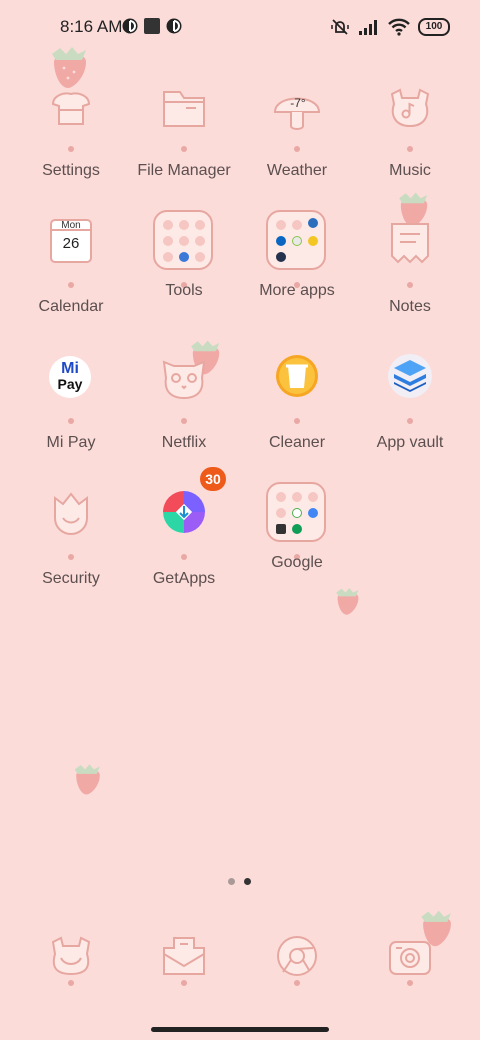 The width and height of the screenshot is (480, 1040). I want to click on square-notification-icon, so click(152, 26).